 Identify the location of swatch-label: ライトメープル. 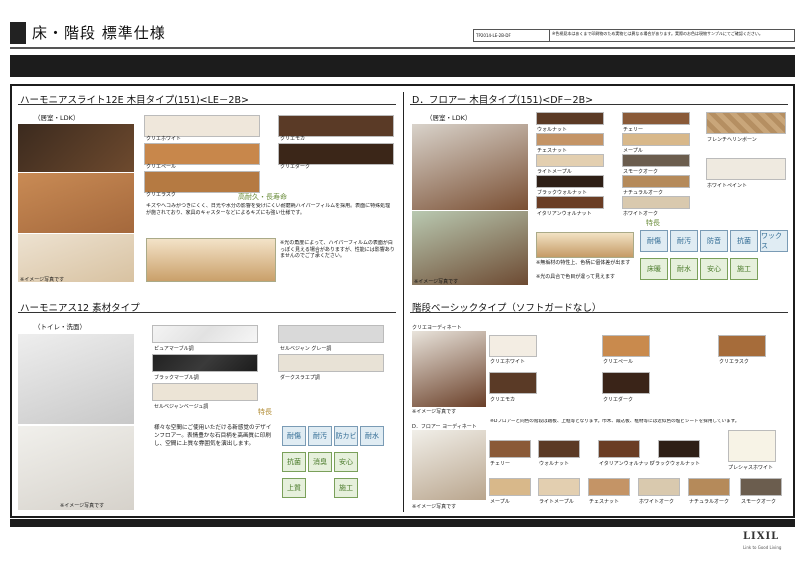
(554, 172).